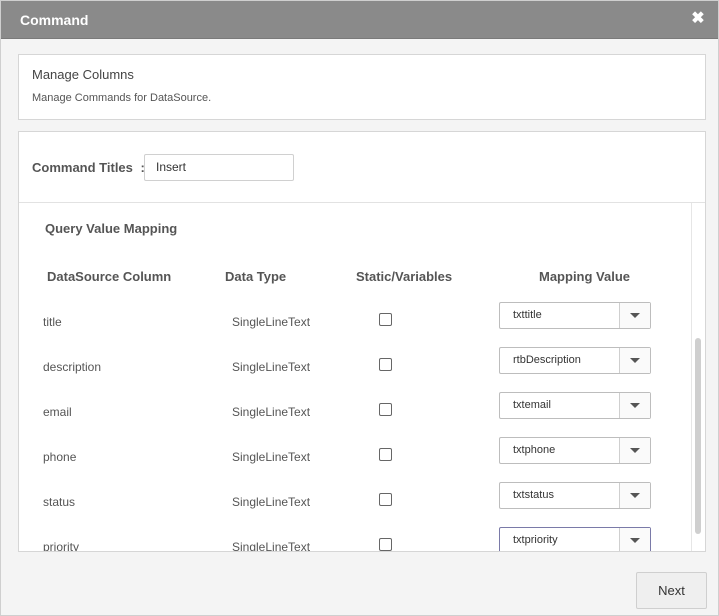 This screenshot has height=616, width=719. What do you see at coordinates (54, 20) in the screenshot?
I see `dialog-title: Command` at bounding box center [54, 20].